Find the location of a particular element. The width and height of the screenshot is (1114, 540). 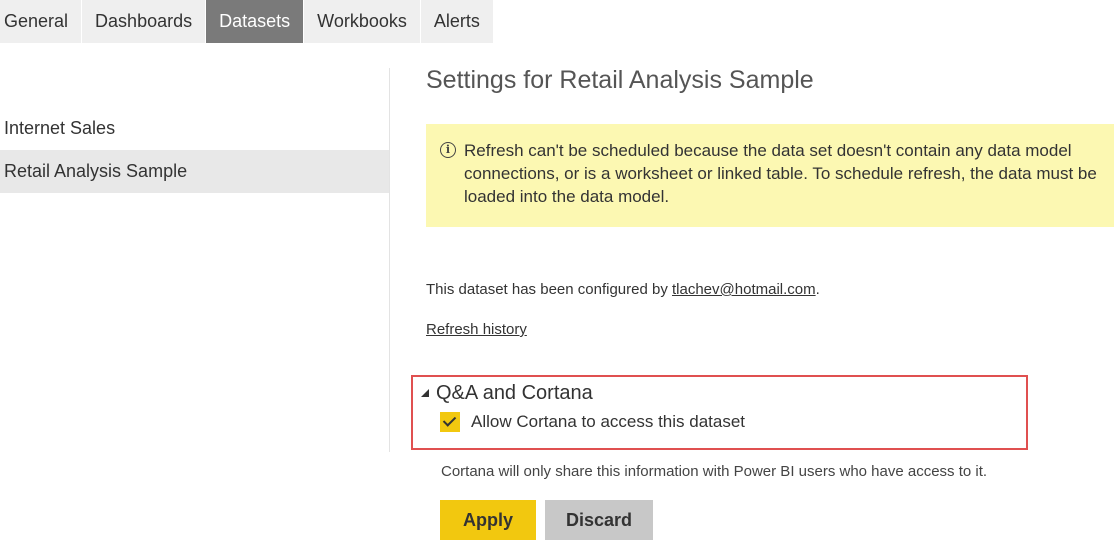

configured-email-link: tlachev@hotmail.com is located at coordinates (744, 289).